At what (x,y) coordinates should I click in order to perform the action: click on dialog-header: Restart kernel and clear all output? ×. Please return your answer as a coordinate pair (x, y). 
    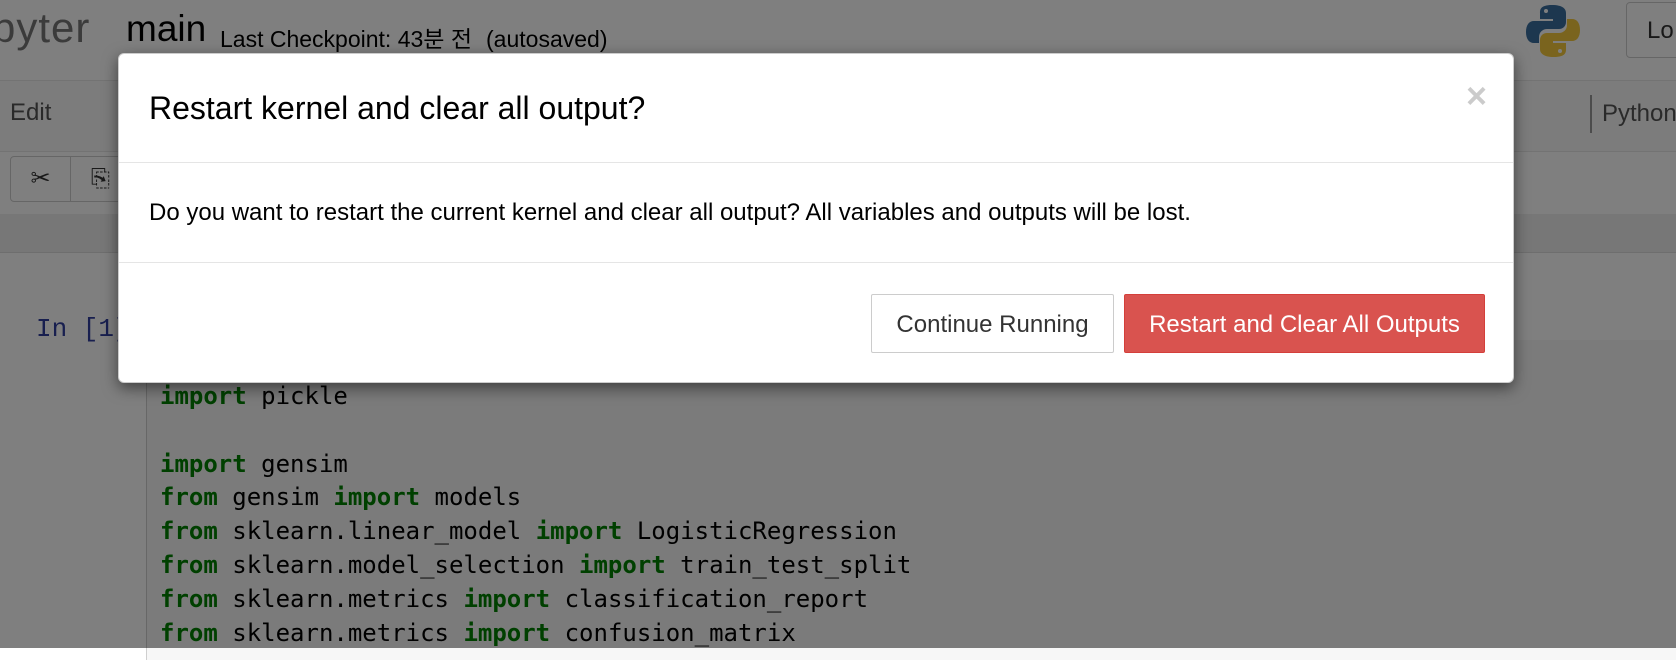
    Looking at the image, I should click on (816, 108).